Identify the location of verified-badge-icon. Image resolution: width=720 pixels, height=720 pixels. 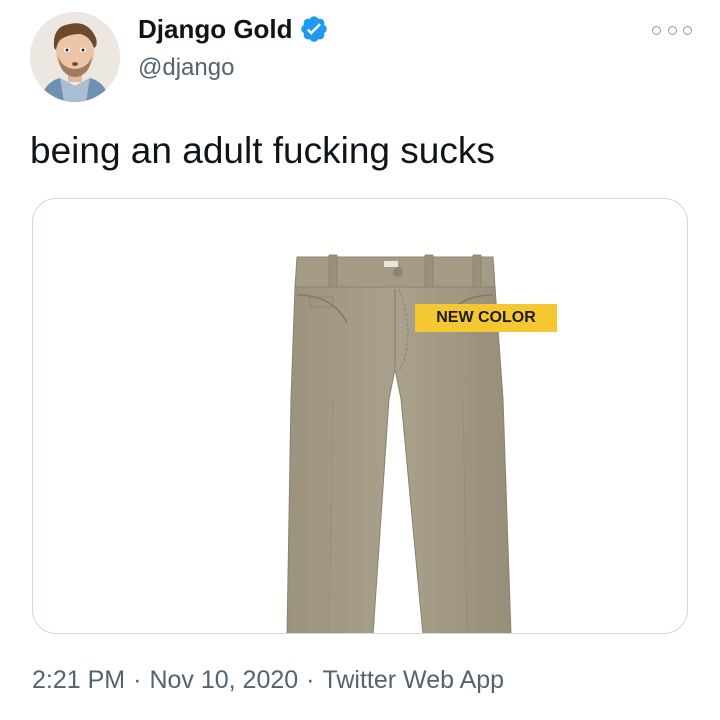
(314, 29).